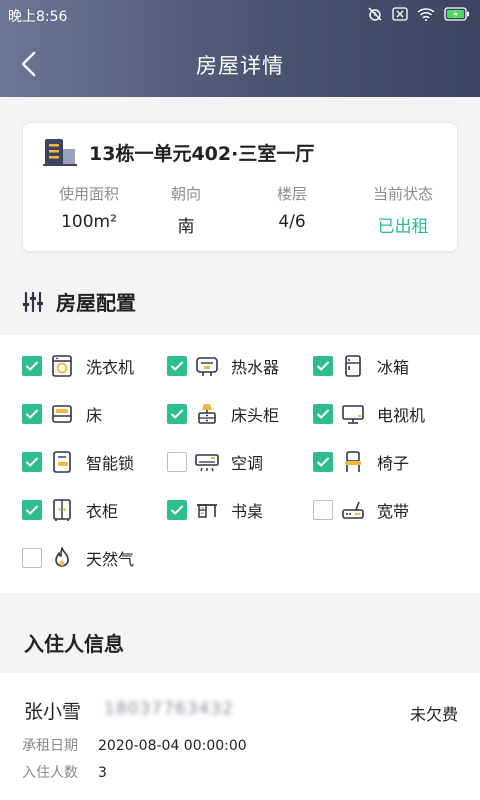 This screenshot has width=480, height=800. I want to click on occupant-count-value: 3, so click(102, 773).